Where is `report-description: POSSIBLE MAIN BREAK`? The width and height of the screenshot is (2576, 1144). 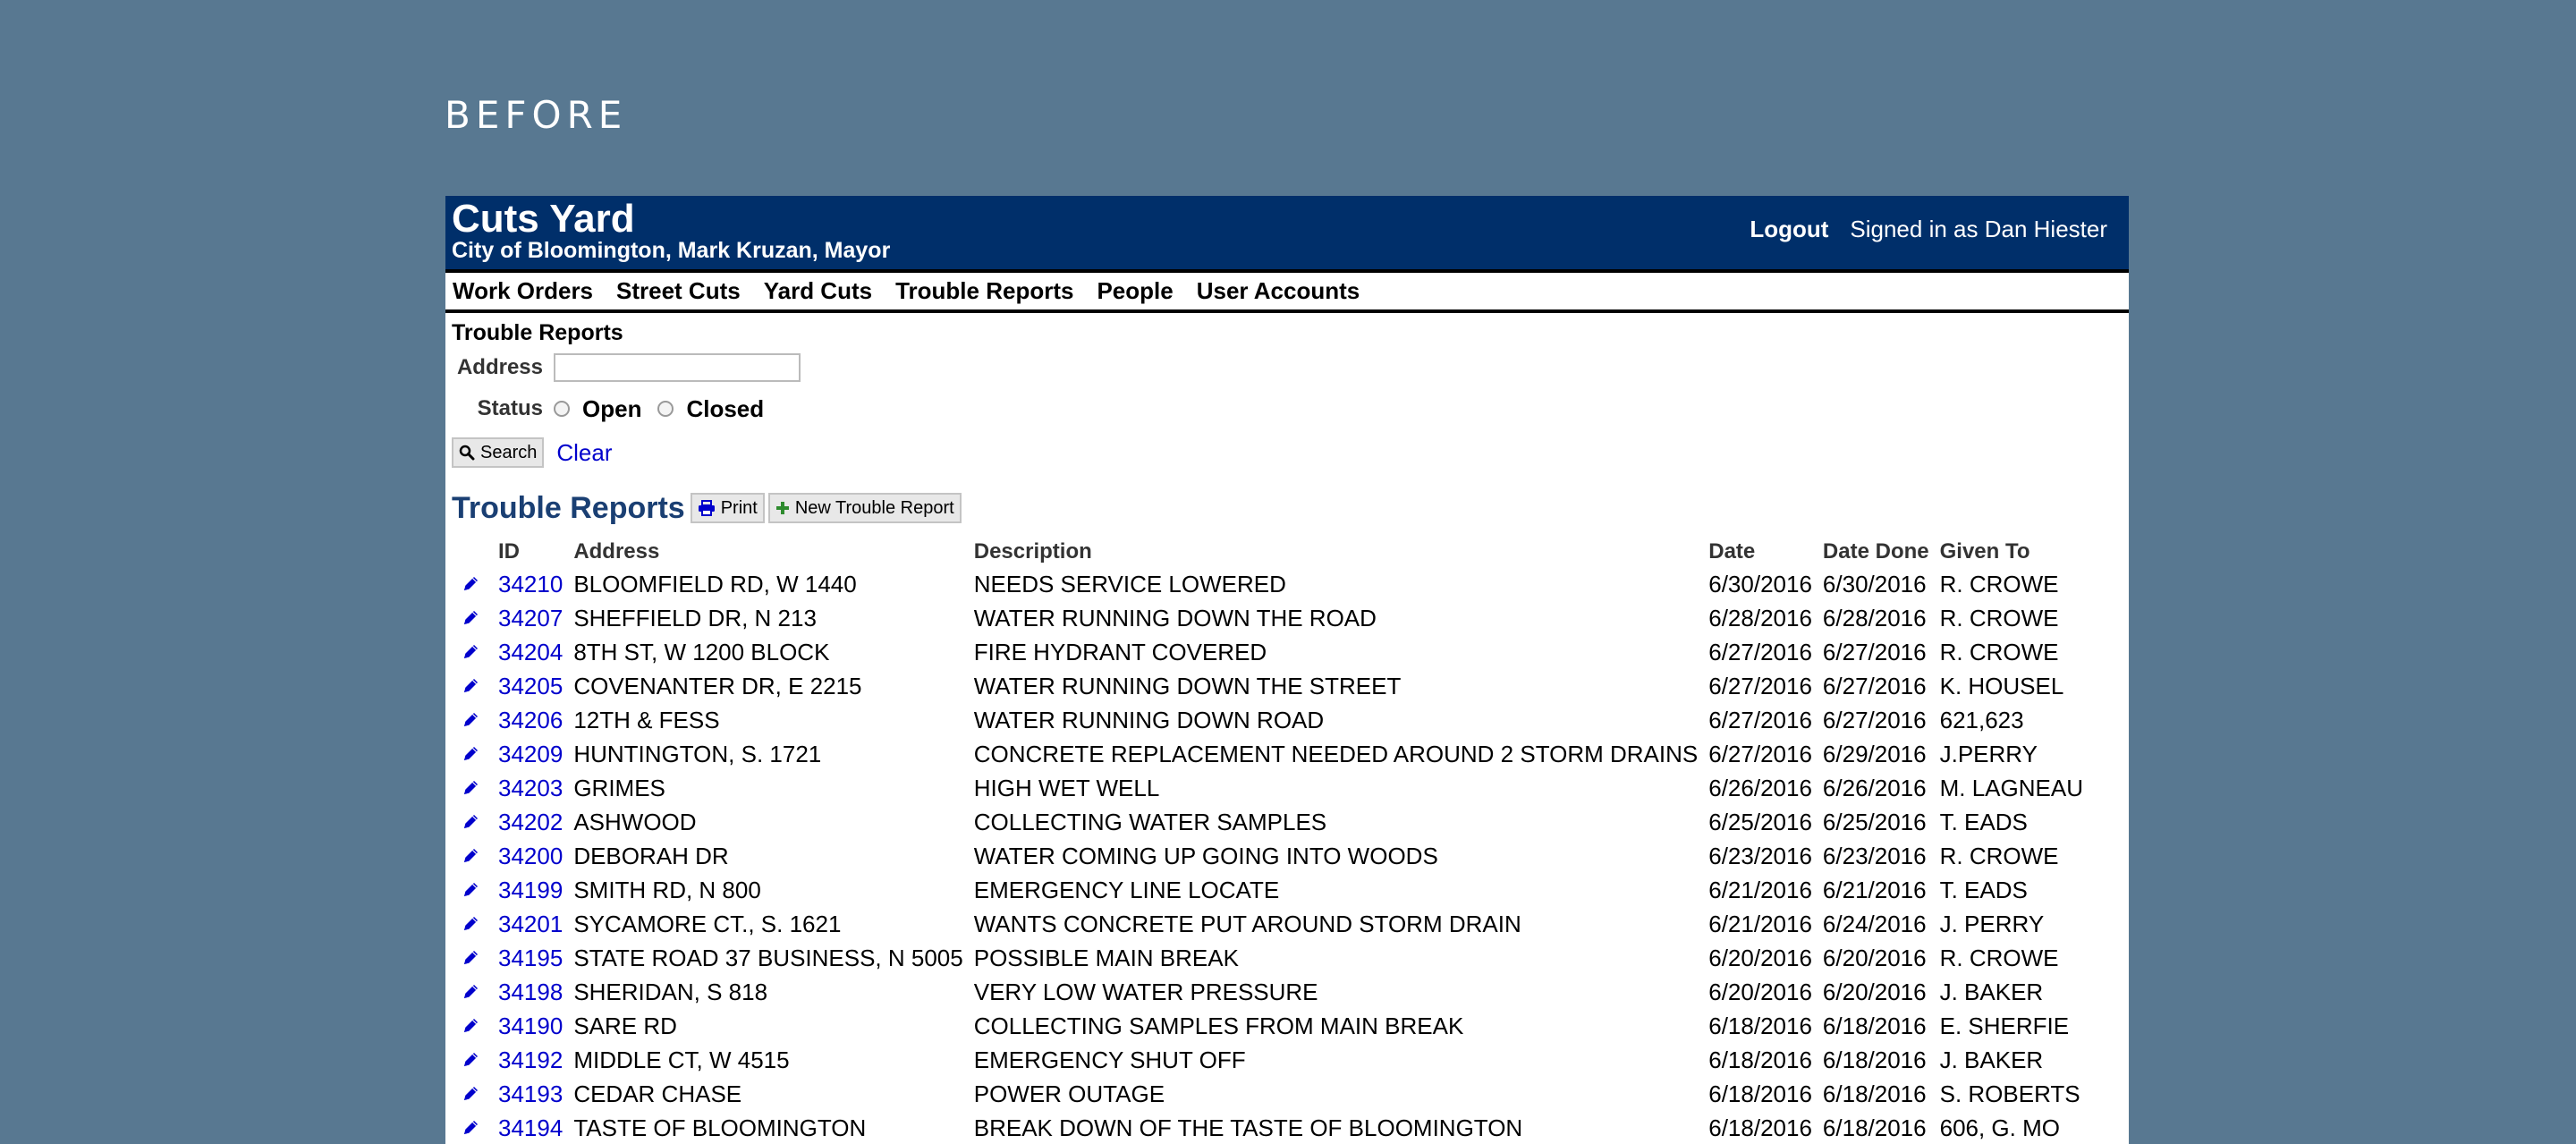 report-description: POSSIBLE MAIN BREAK is located at coordinates (1106, 957).